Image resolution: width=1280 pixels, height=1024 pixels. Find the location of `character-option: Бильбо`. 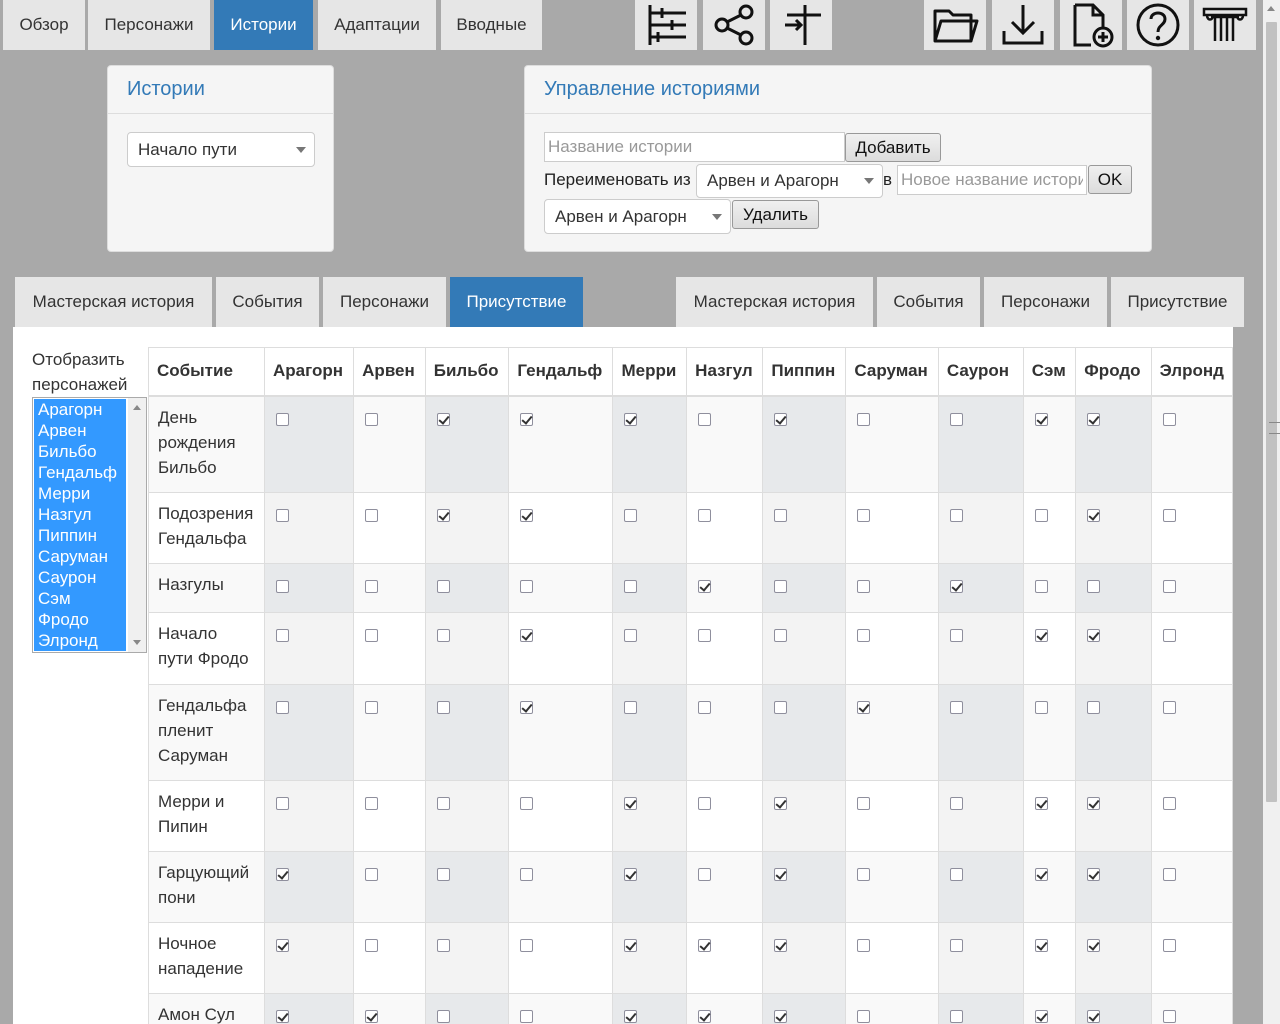

character-option: Бильбо is located at coordinates (80, 451).